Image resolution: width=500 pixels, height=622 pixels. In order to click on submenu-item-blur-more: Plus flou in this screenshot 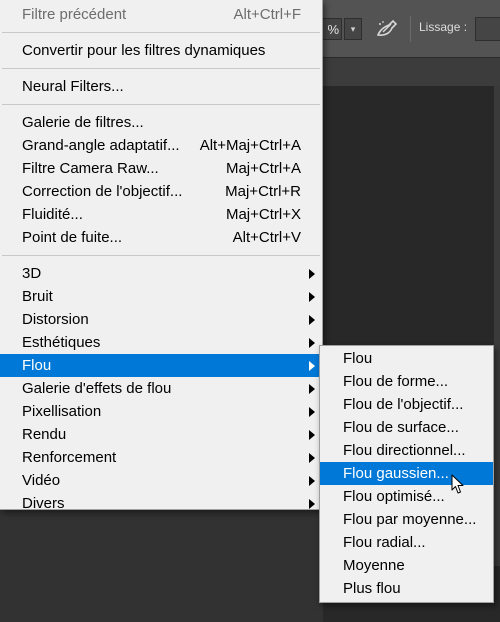, I will do `click(406, 588)`.